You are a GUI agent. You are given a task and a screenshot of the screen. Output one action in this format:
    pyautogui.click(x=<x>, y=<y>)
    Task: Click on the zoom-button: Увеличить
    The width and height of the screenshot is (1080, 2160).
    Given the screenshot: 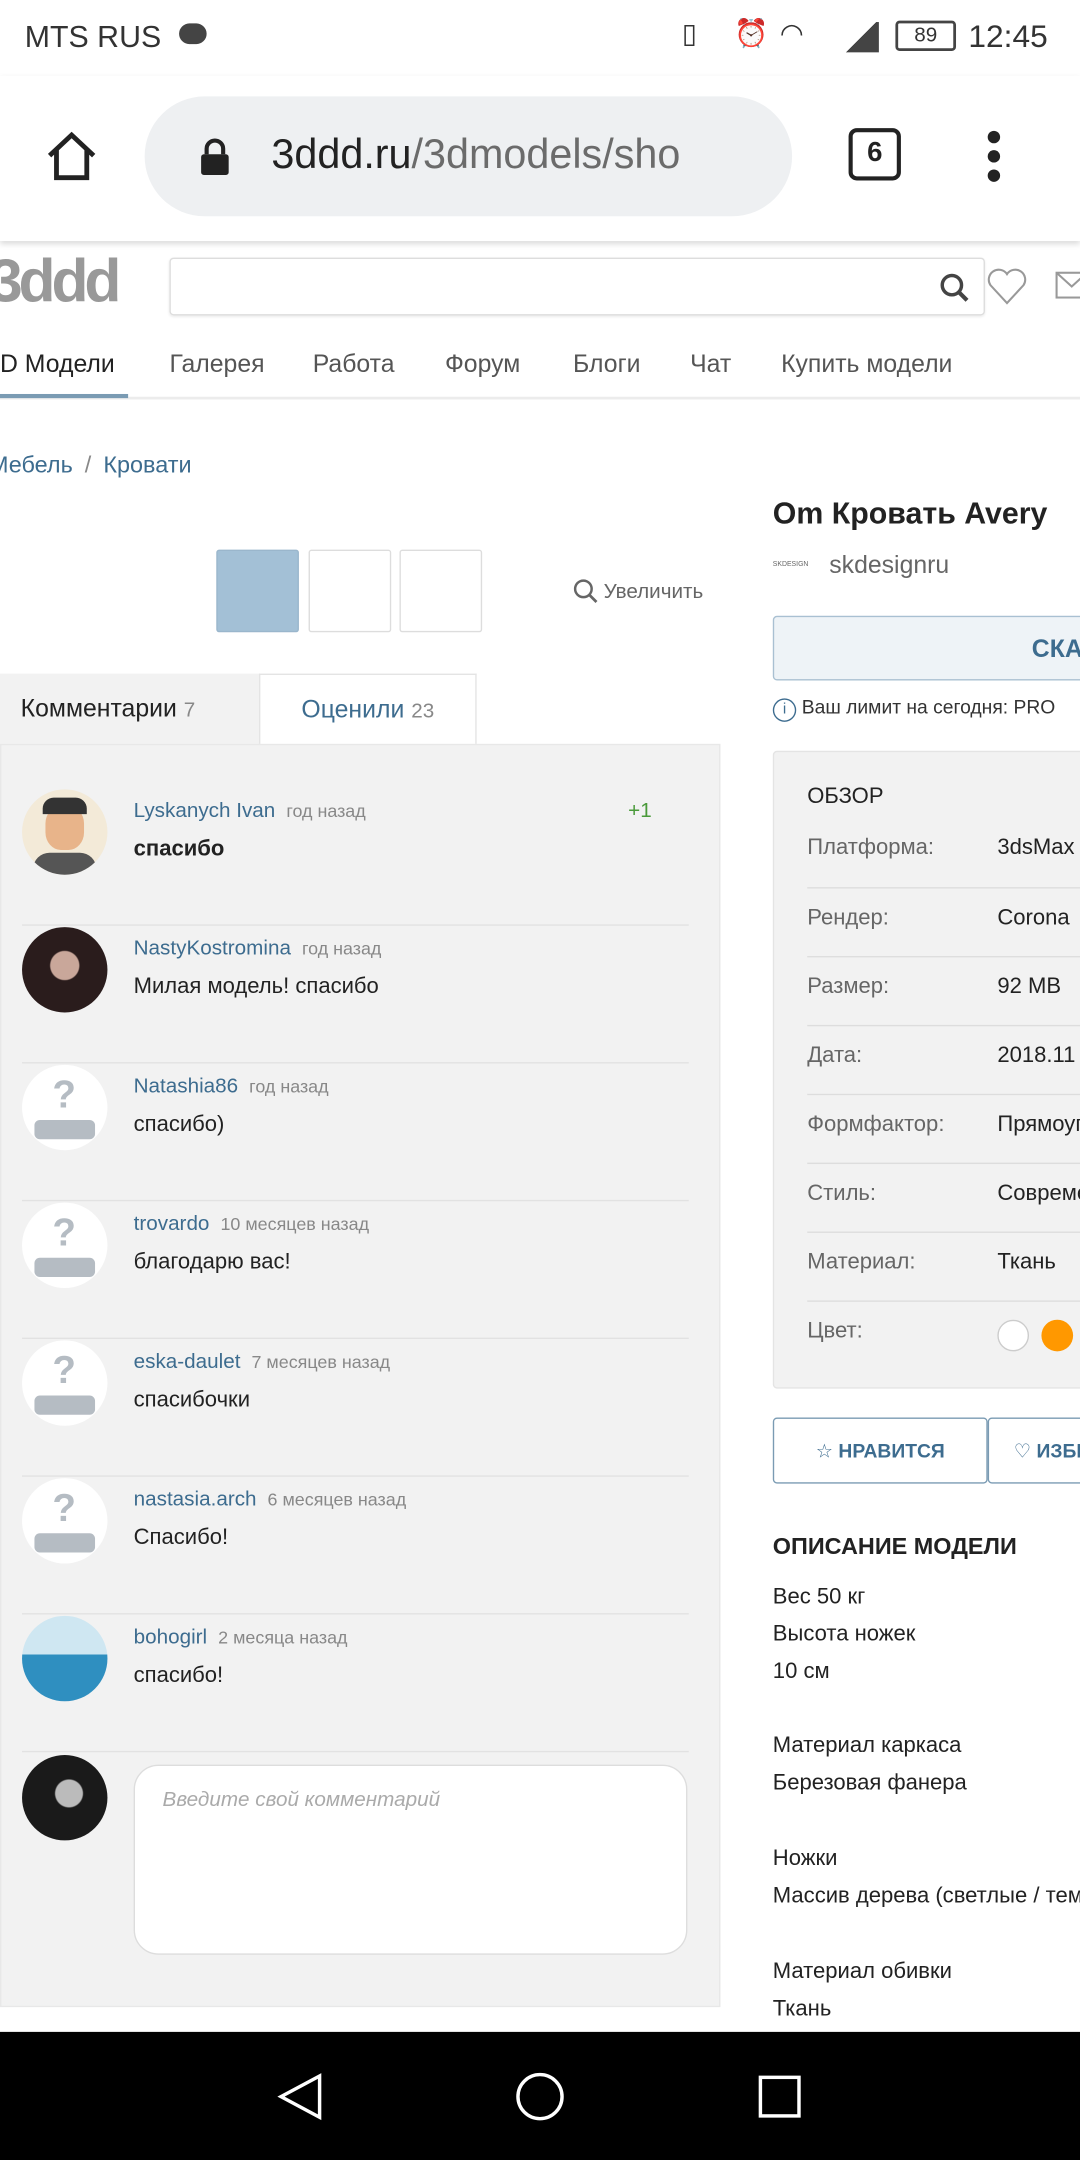 What is the action you would take?
    pyautogui.click(x=638, y=591)
    